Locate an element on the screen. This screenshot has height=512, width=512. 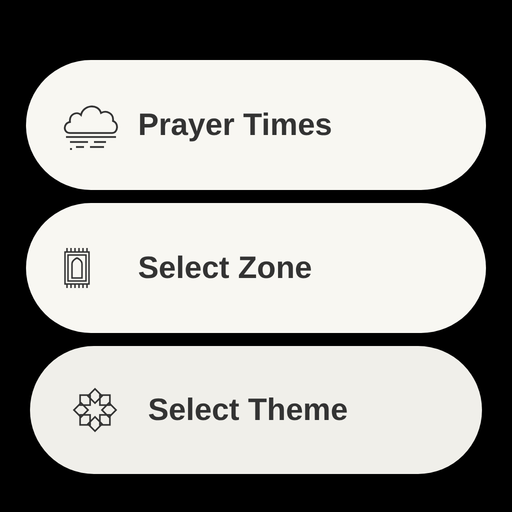
geometric-star-icon is located at coordinates (95, 410).